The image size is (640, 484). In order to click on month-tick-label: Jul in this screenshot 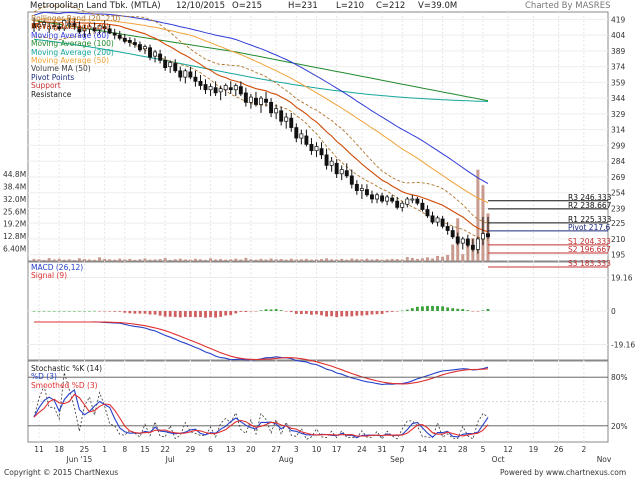, I will do `click(170, 459)`.